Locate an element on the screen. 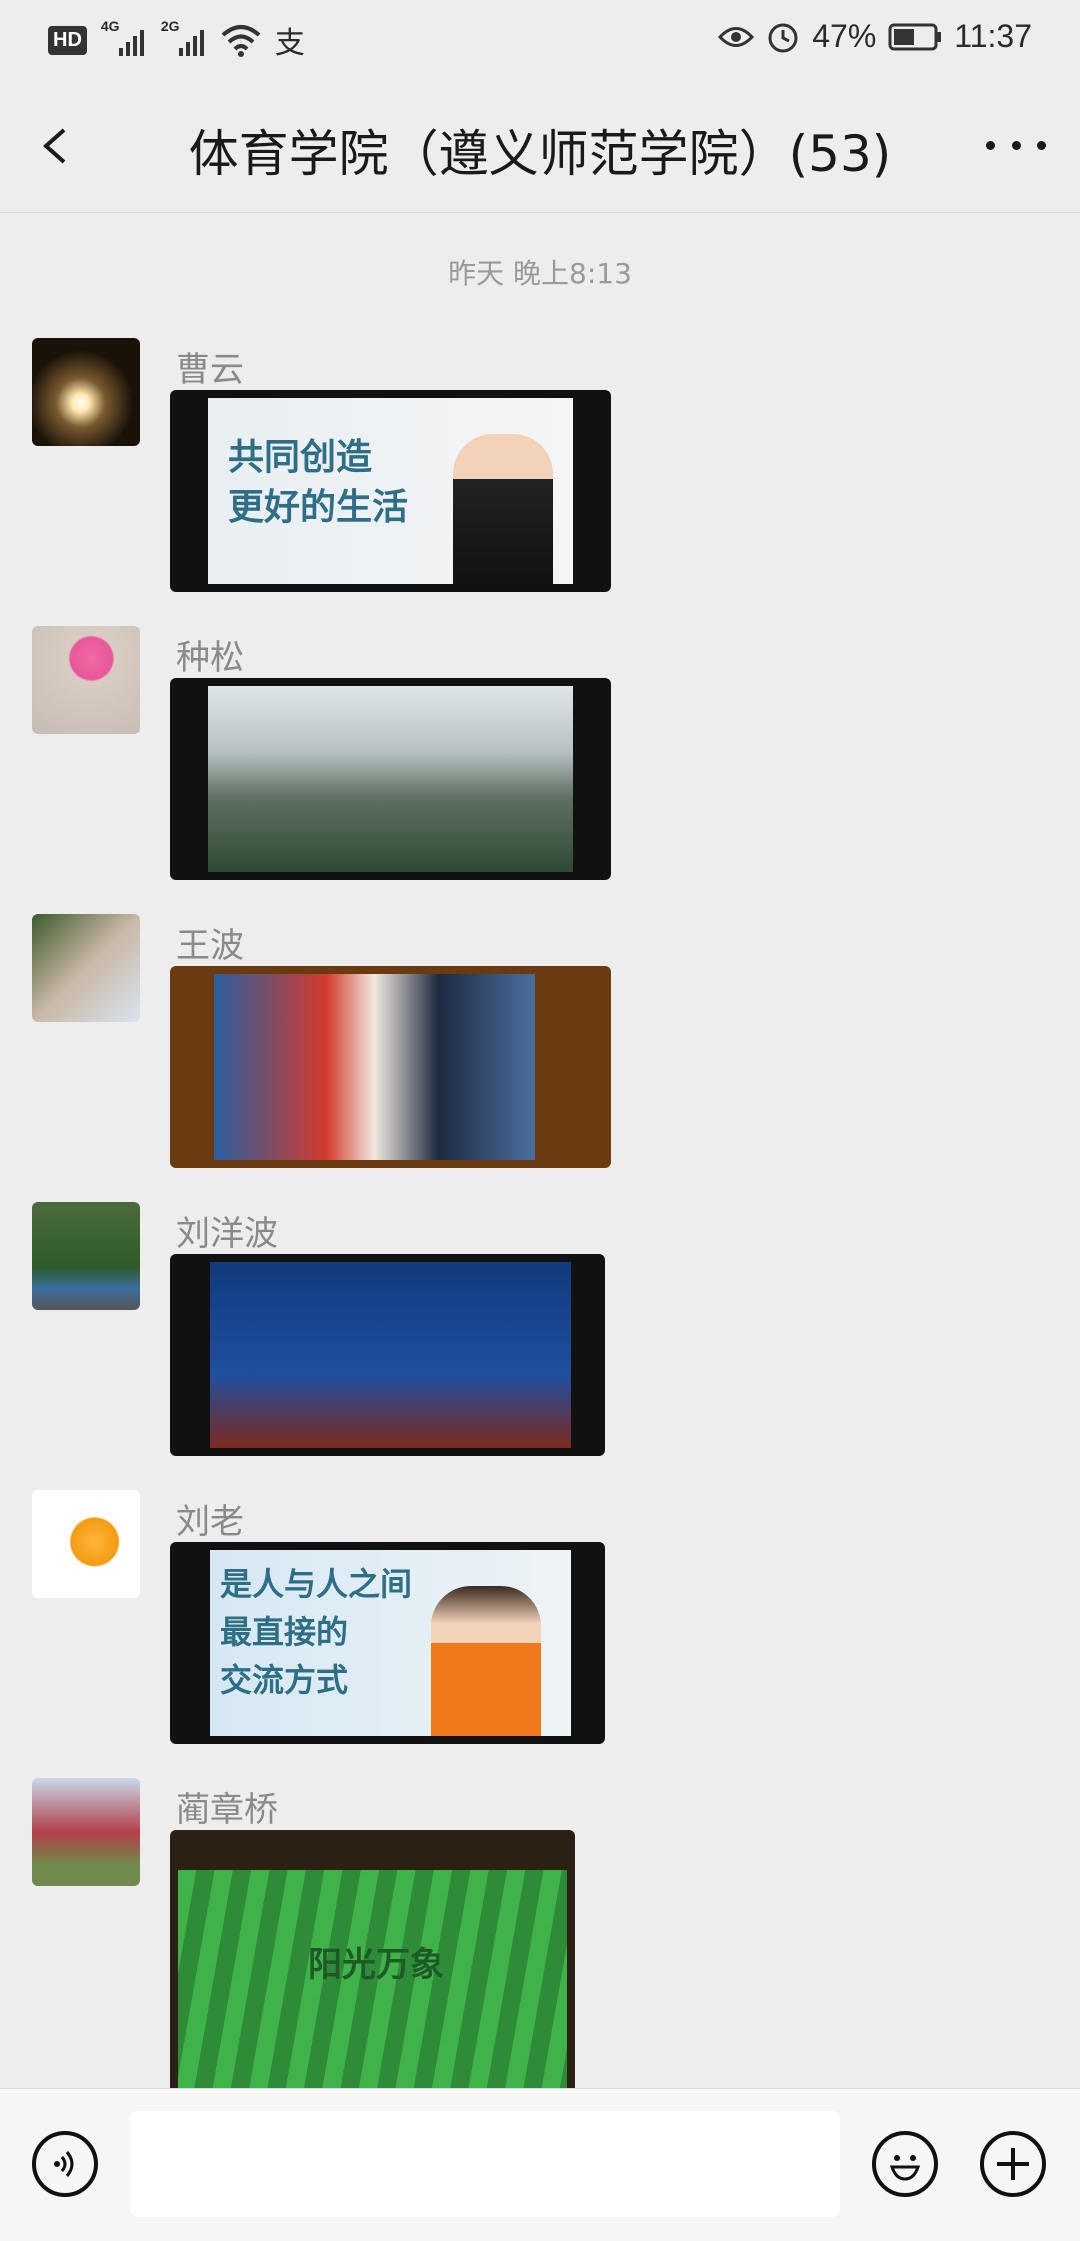  message-timestamp: 昨天 晚上8:13 is located at coordinates (540, 273).